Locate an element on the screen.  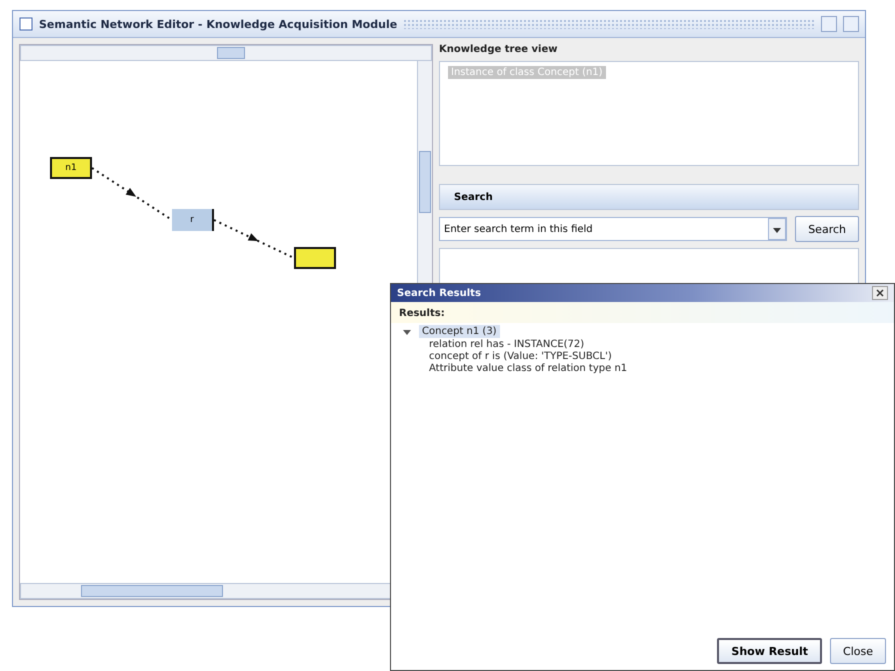
dialog-title: Search Results is located at coordinates (439, 293).